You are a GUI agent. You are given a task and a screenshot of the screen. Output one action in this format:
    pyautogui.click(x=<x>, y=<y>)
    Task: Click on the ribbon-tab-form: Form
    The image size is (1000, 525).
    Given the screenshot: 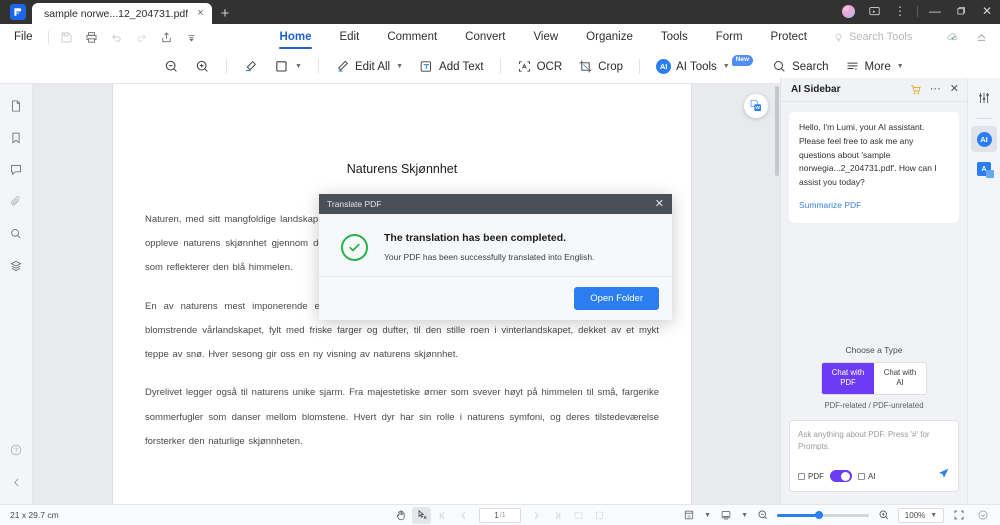 What is the action you would take?
    pyautogui.click(x=729, y=37)
    